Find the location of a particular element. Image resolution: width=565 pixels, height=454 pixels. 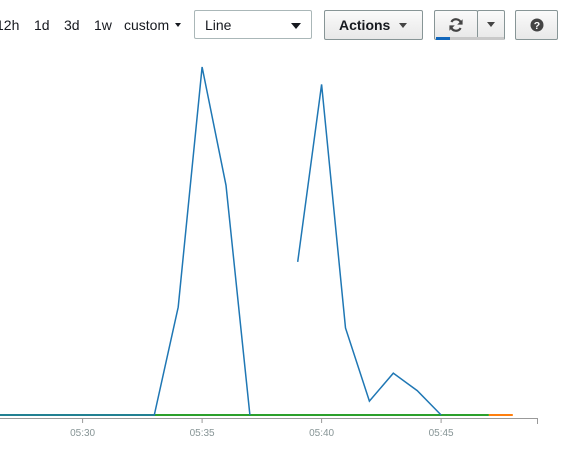

x-tick-label: 05:45 is located at coordinates (441, 433).